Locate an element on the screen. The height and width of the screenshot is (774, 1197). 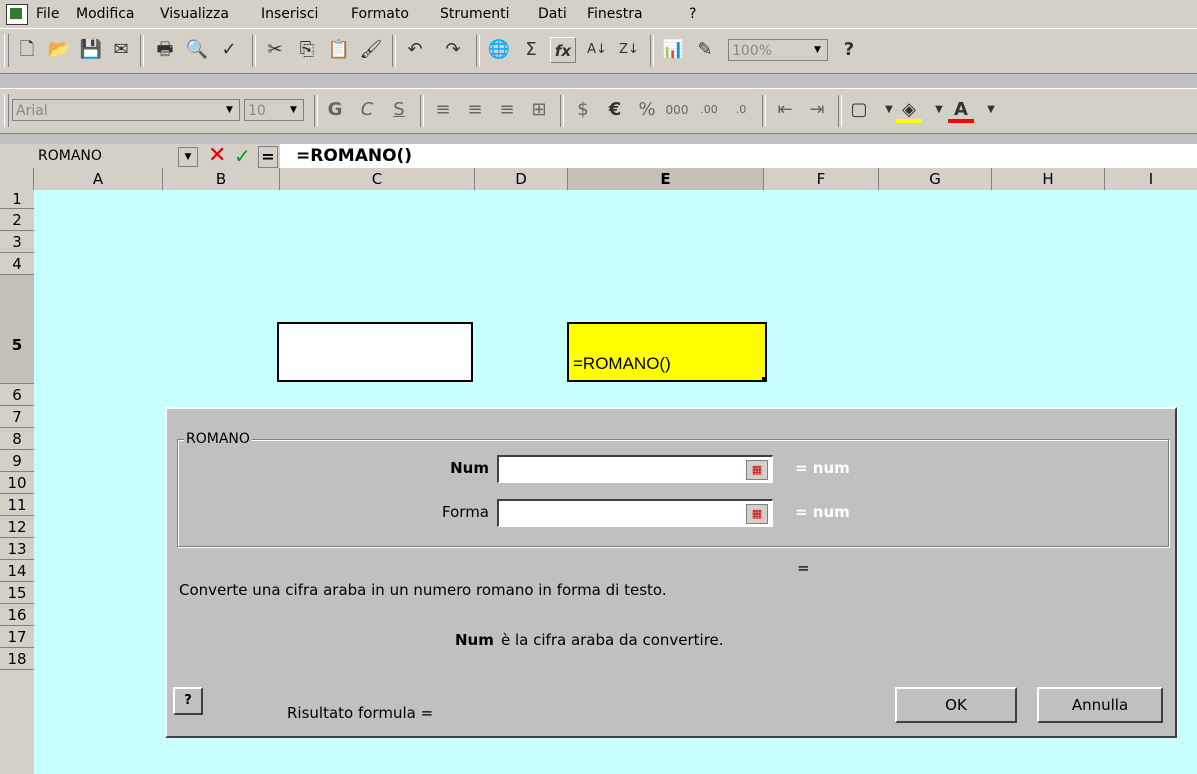
menu-formato: Formato is located at coordinates (380, 14).